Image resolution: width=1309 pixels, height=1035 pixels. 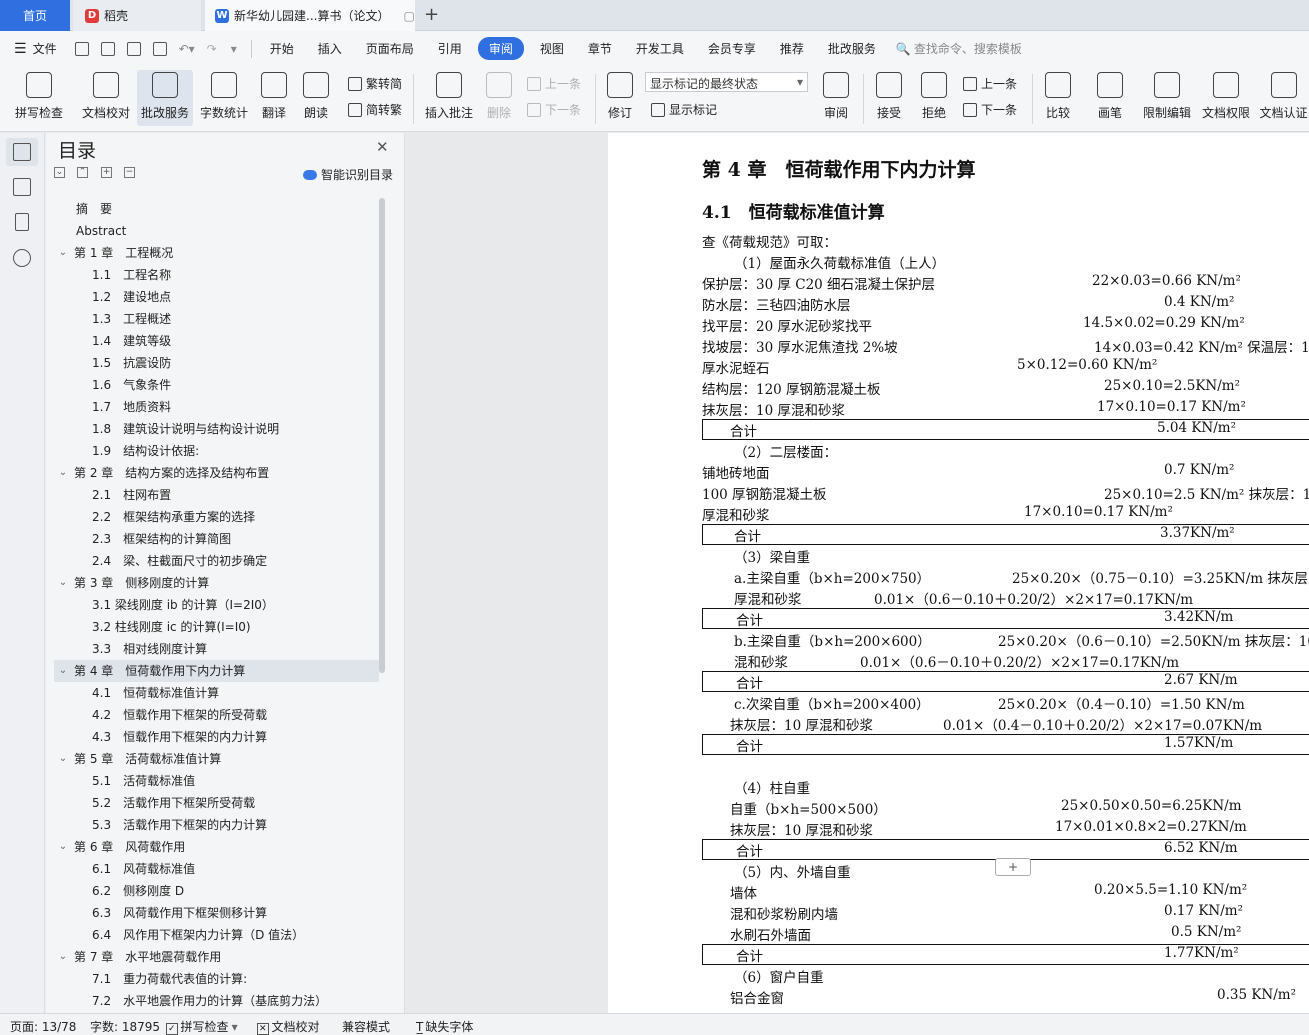 I want to click on trad-to-simp-button: 繁转简, so click(x=375, y=83).